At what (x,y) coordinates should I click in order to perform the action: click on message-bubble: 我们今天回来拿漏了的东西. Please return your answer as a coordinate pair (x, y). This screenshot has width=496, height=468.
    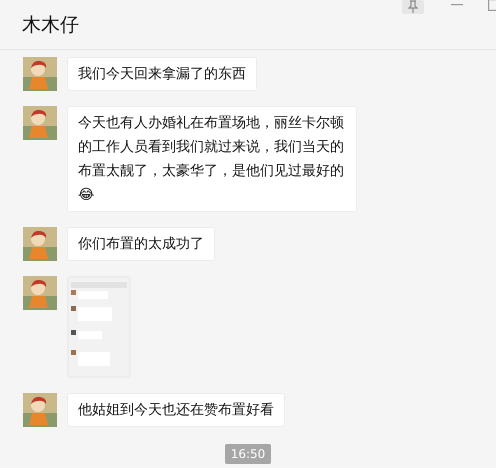
    Looking at the image, I should click on (162, 74).